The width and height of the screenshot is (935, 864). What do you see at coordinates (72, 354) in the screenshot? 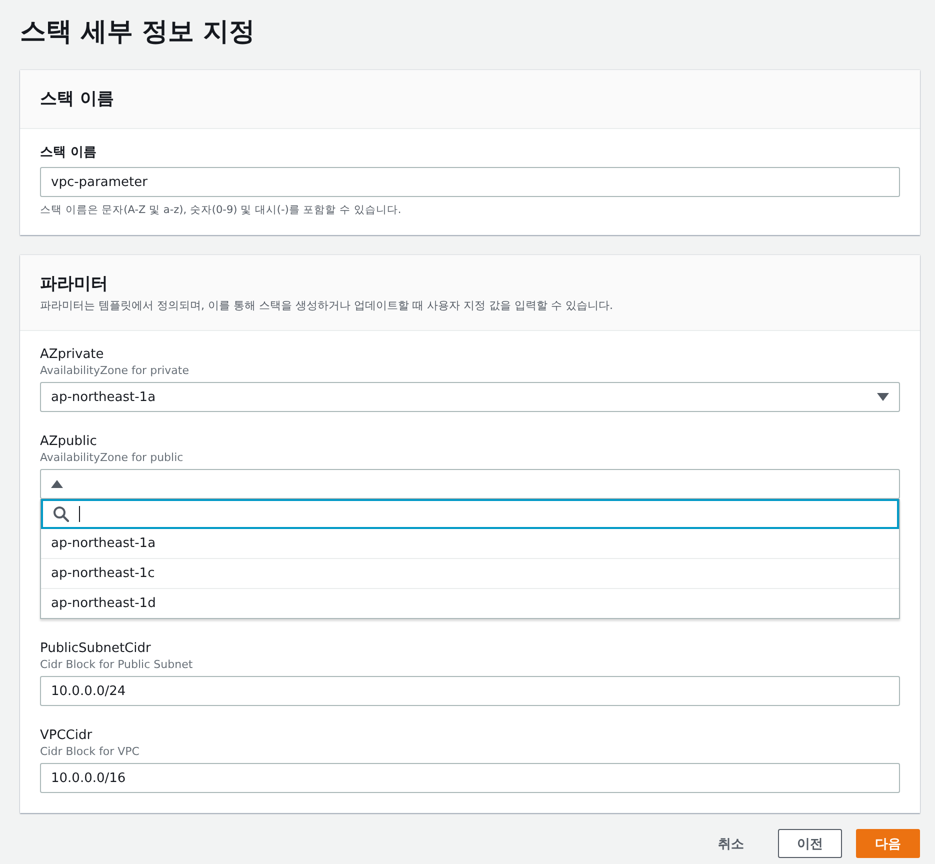
I see `parameter-name: AZprivate` at bounding box center [72, 354].